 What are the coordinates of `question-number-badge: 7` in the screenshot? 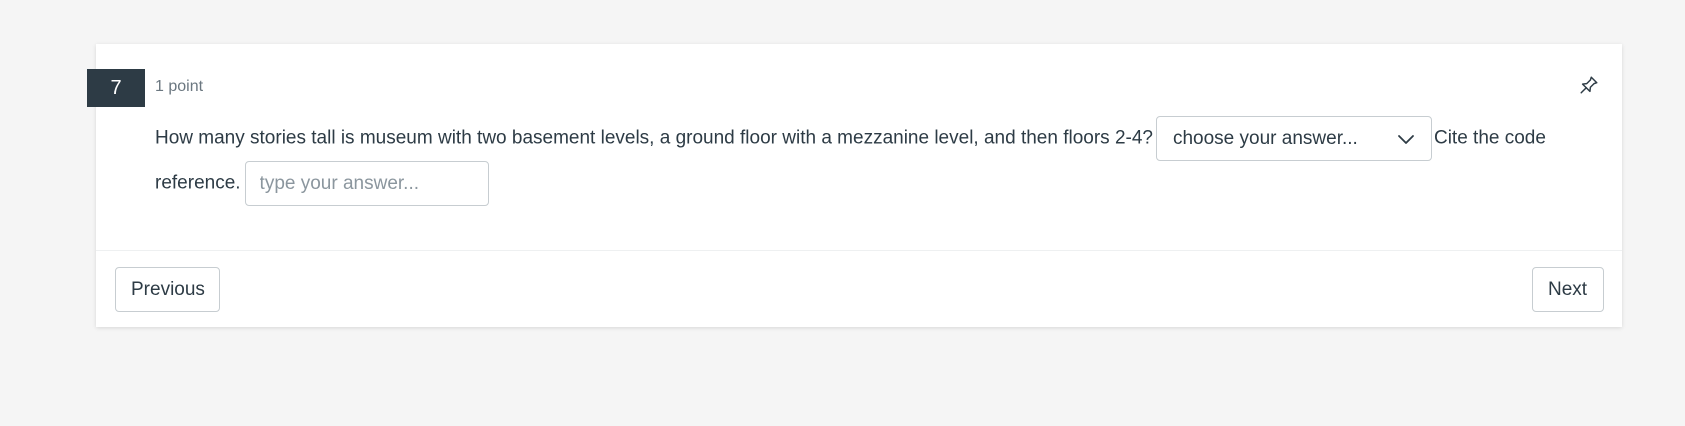 It's located at (116, 88).